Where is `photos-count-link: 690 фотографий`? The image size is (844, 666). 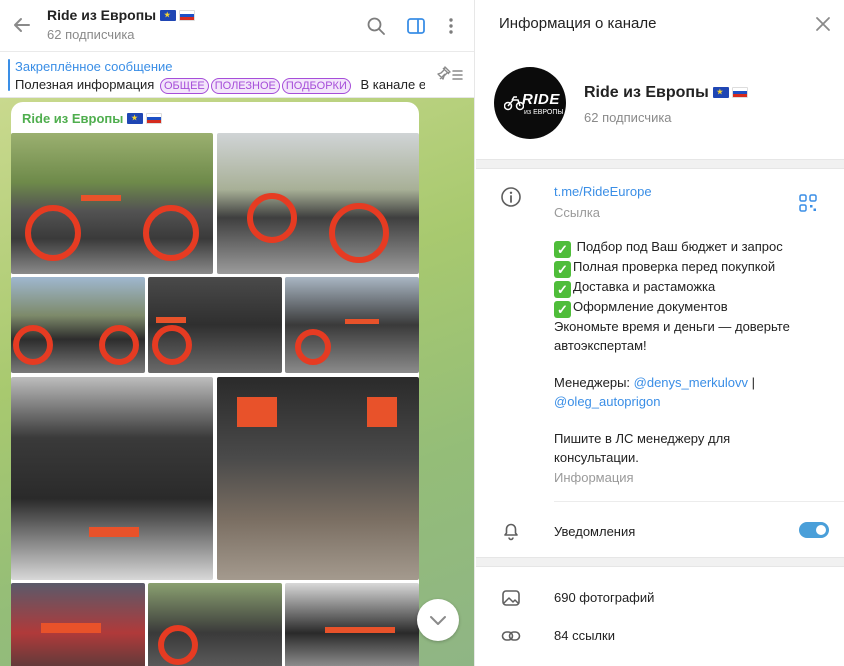
photos-count-link: 690 фотографий is located at coordinates (604, 597).